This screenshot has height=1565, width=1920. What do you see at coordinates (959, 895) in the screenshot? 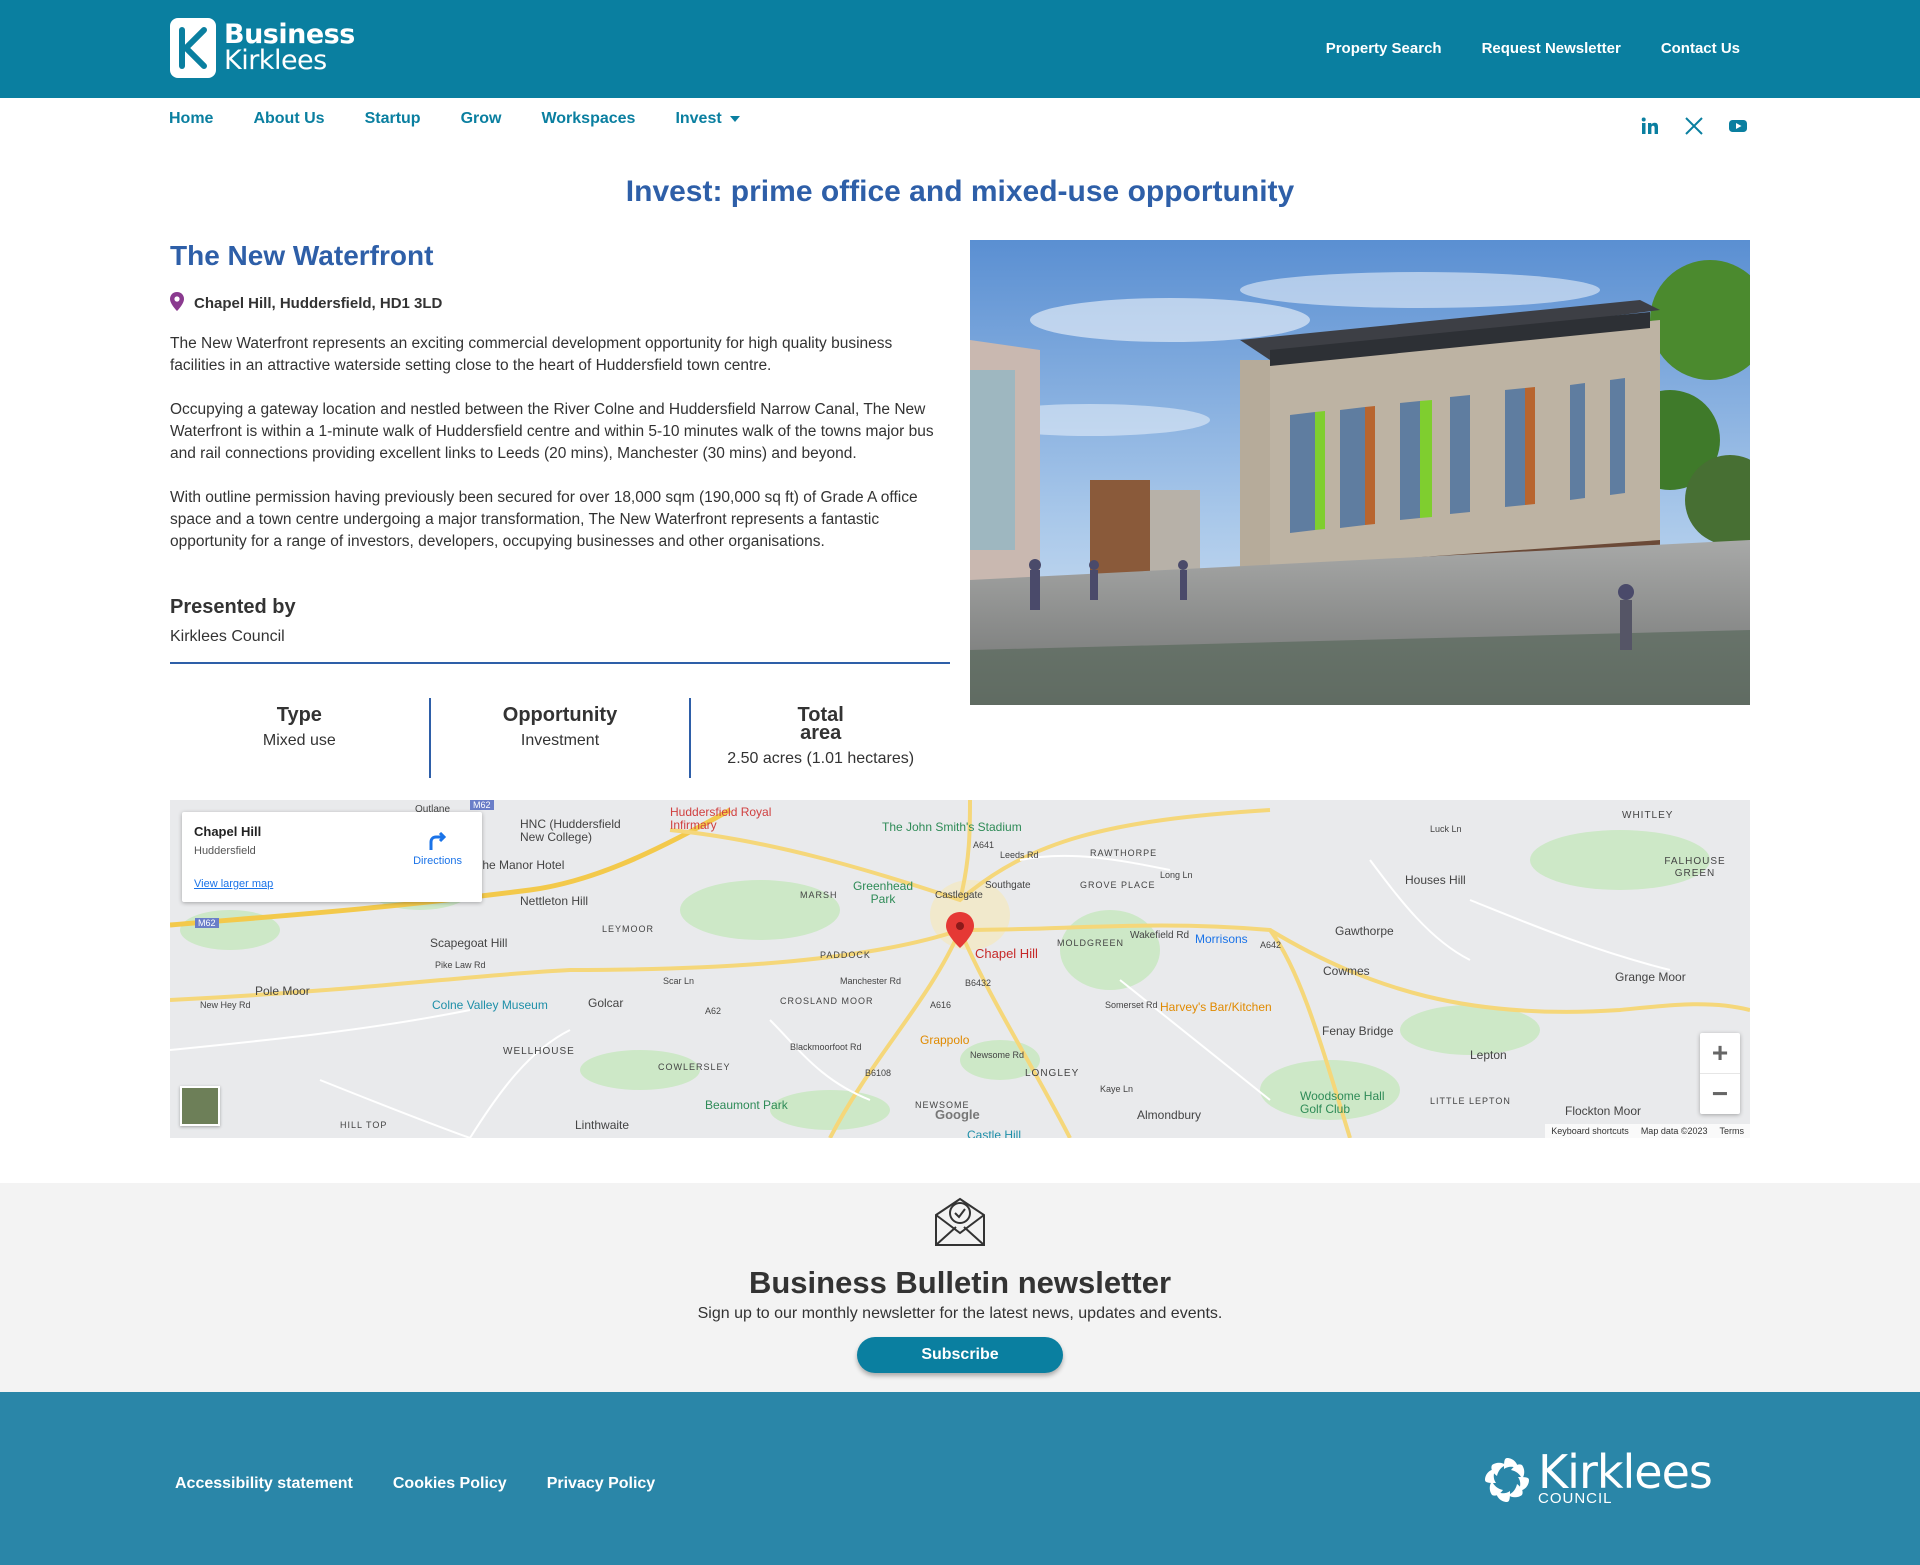
I see `map-road-label: Castlegate` at bounding box center [959, 895].